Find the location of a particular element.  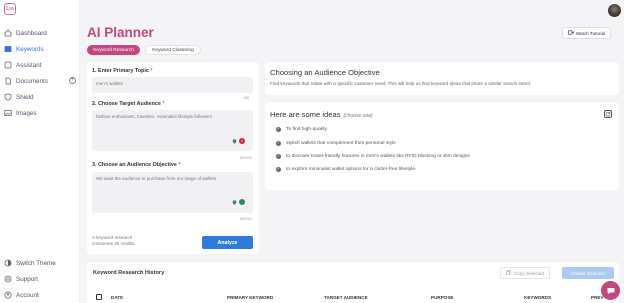

column-header-target-audience: TARGET AUDIENCE is located at coordinates (346, 297).